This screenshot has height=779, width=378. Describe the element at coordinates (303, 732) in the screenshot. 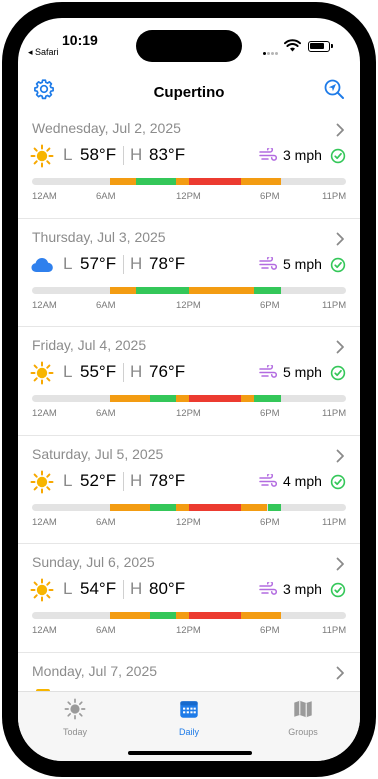

I see `tab-groups-label: Groups` at that location.